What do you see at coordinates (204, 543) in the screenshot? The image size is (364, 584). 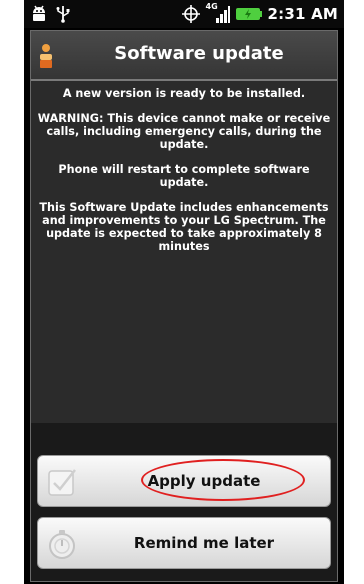 I see `remind-me-later-label: Remind me later` at bounding box center [204, 543].